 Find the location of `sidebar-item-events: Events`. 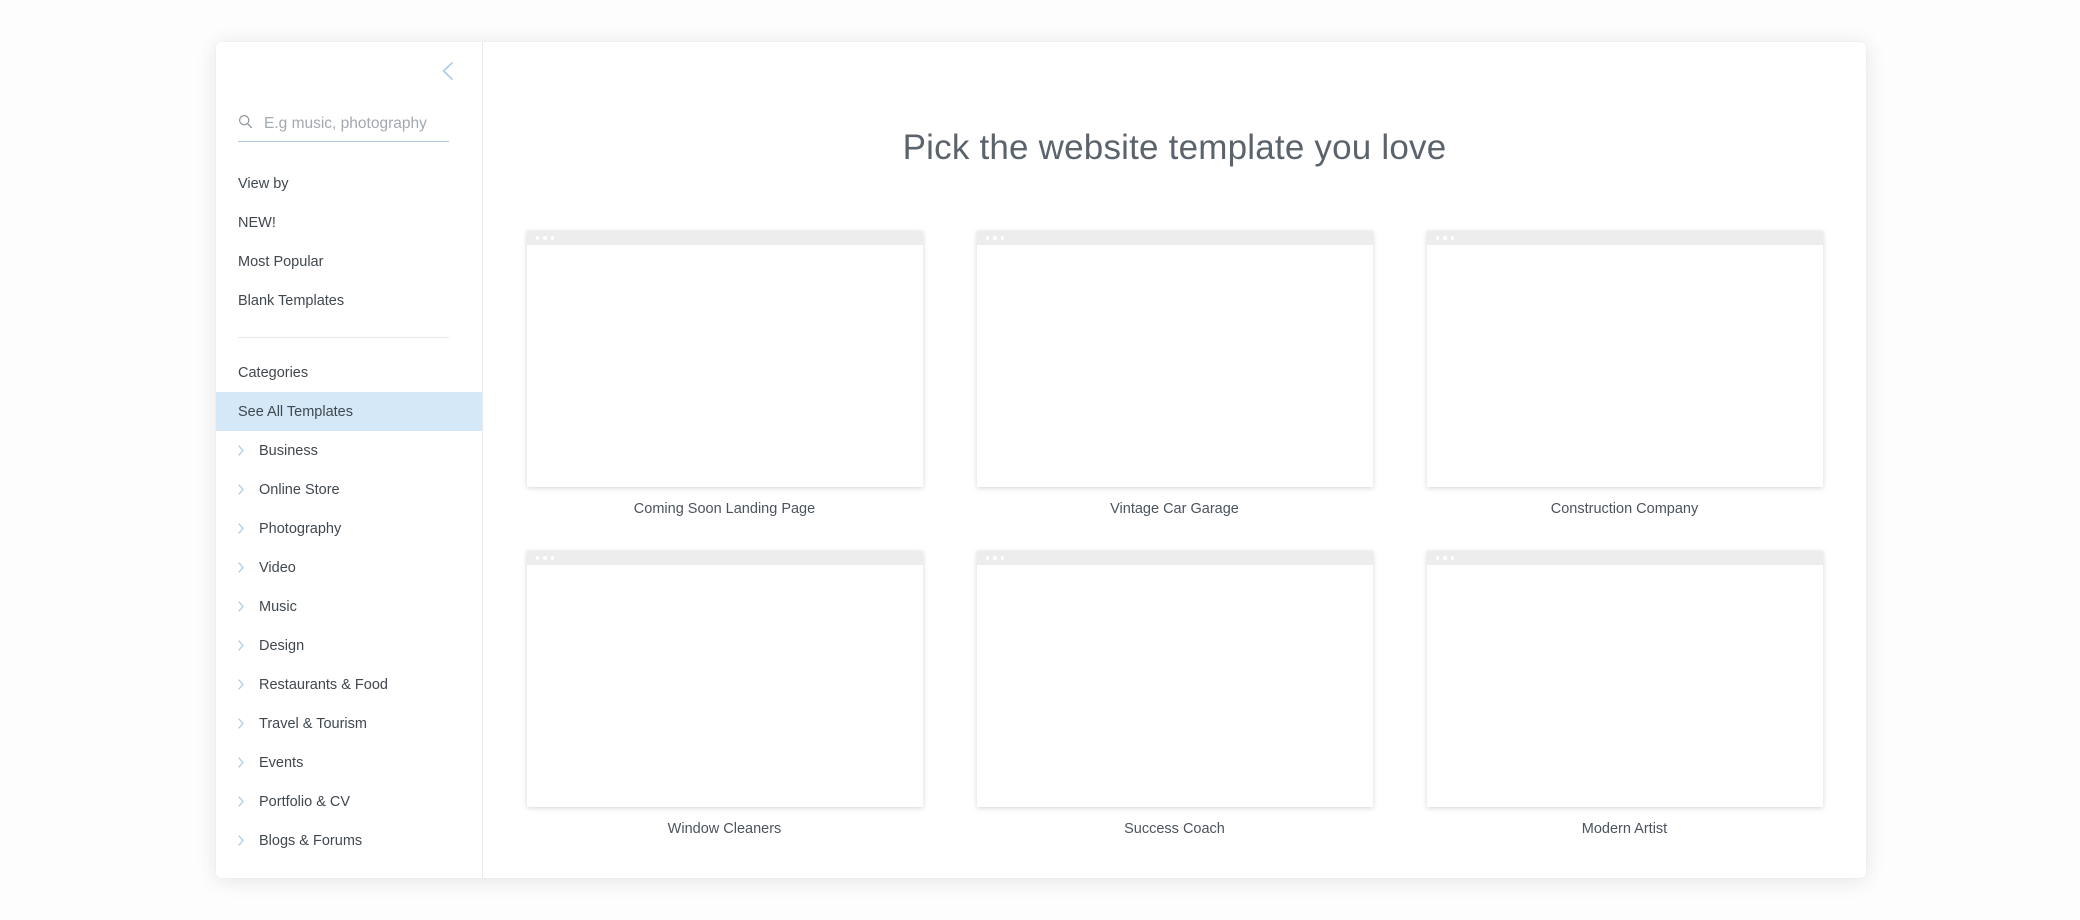

sidebar-item-events: Events is located at coordinates (349, 762).